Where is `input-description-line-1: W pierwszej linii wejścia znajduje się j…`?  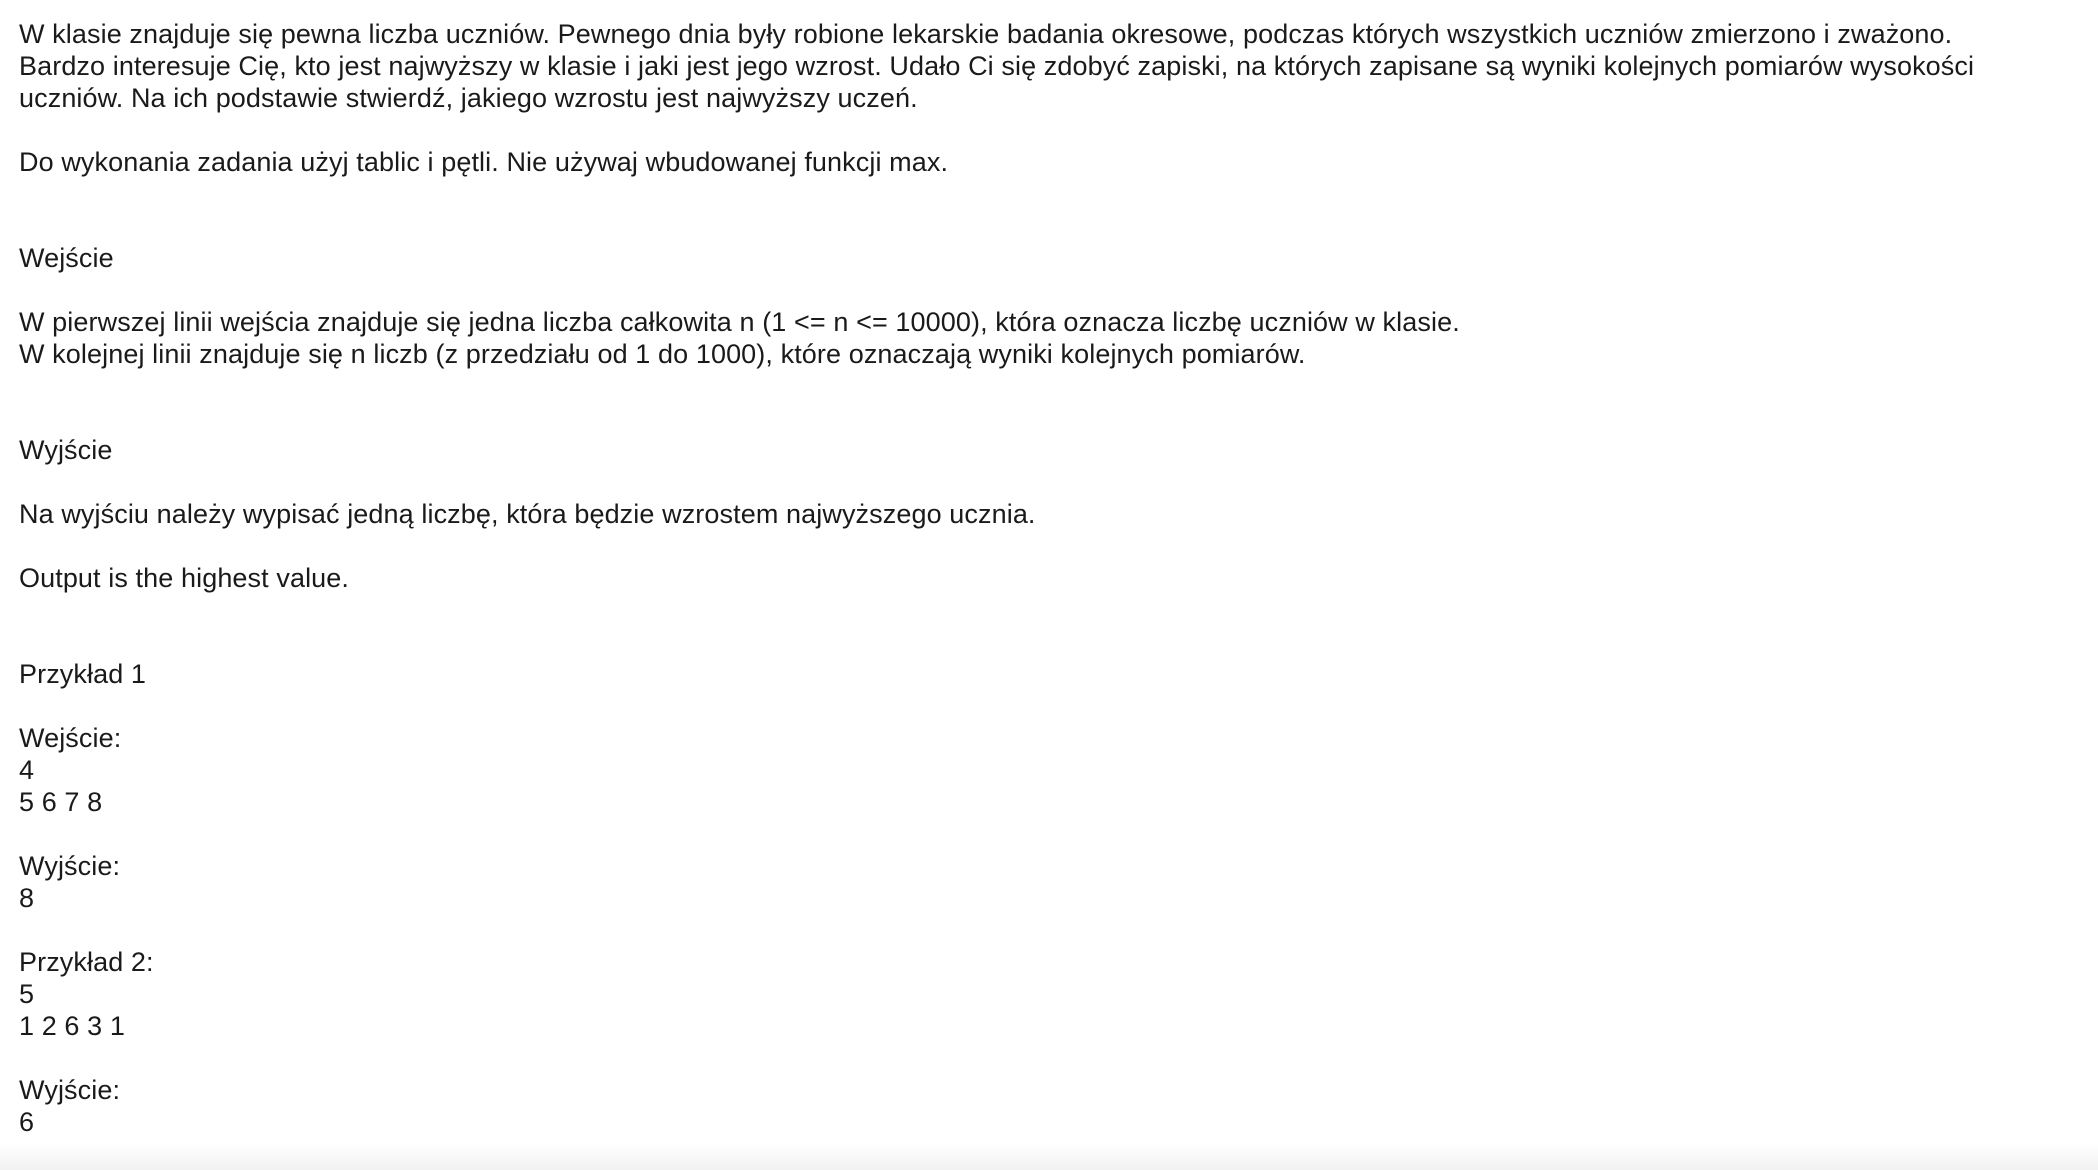 input-description-line-1: W pierwszej linii wejścia znajduje się j… is located at coordinates (739, 322).